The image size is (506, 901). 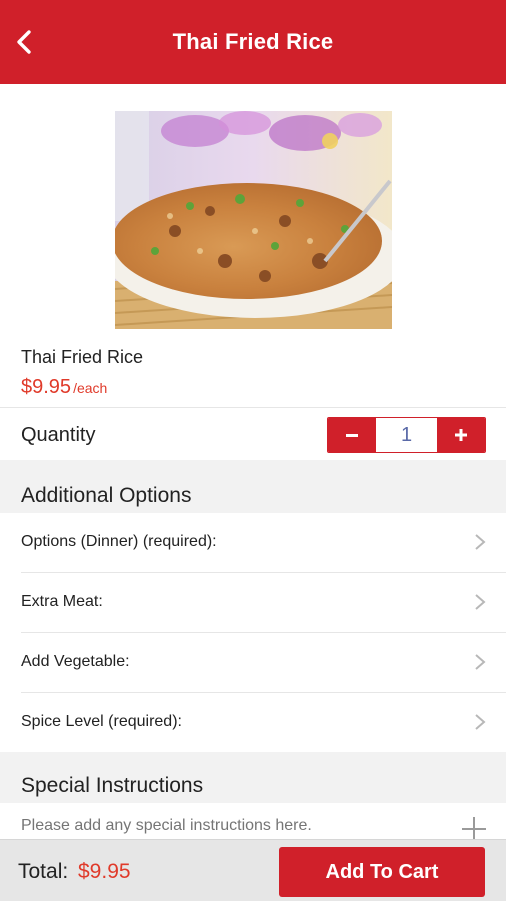 I want to click on minus-icon, so click(x=352, y=435).